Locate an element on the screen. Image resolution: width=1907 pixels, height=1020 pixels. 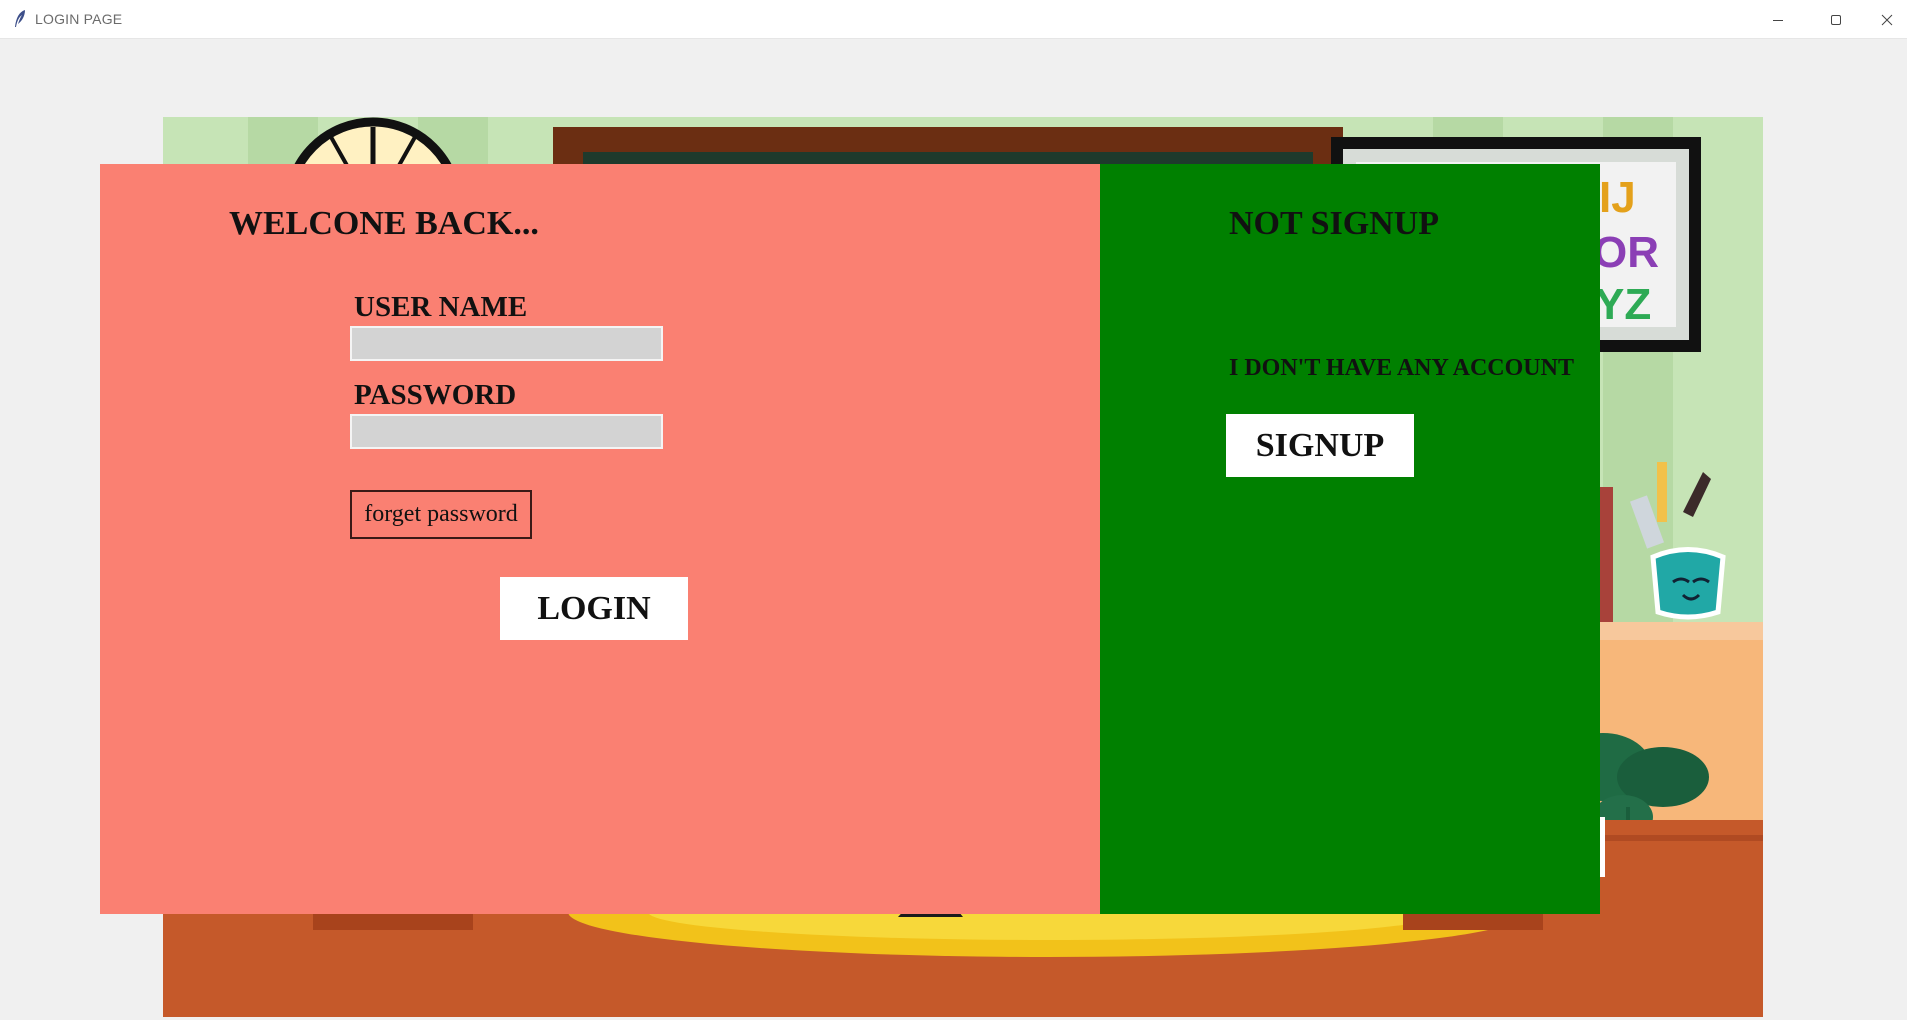
maximize-icon is located at coordinates (1836, 19).